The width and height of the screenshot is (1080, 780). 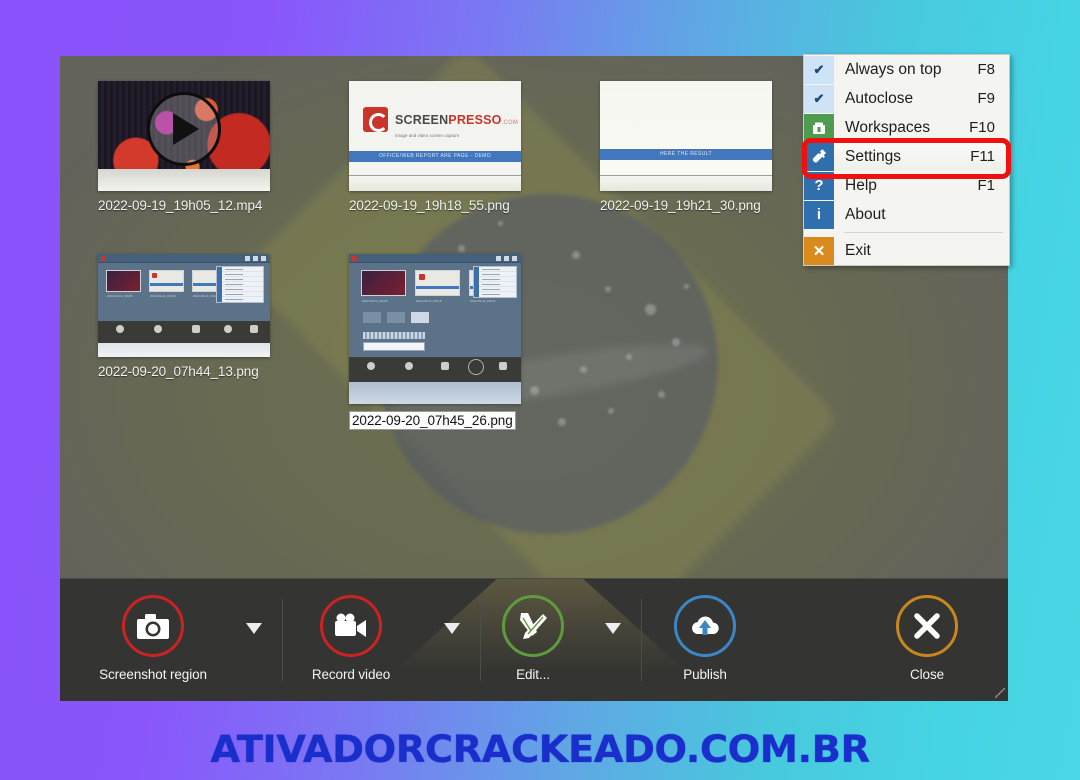 I want to click on close-label: Close, so click(x=926, y=674).